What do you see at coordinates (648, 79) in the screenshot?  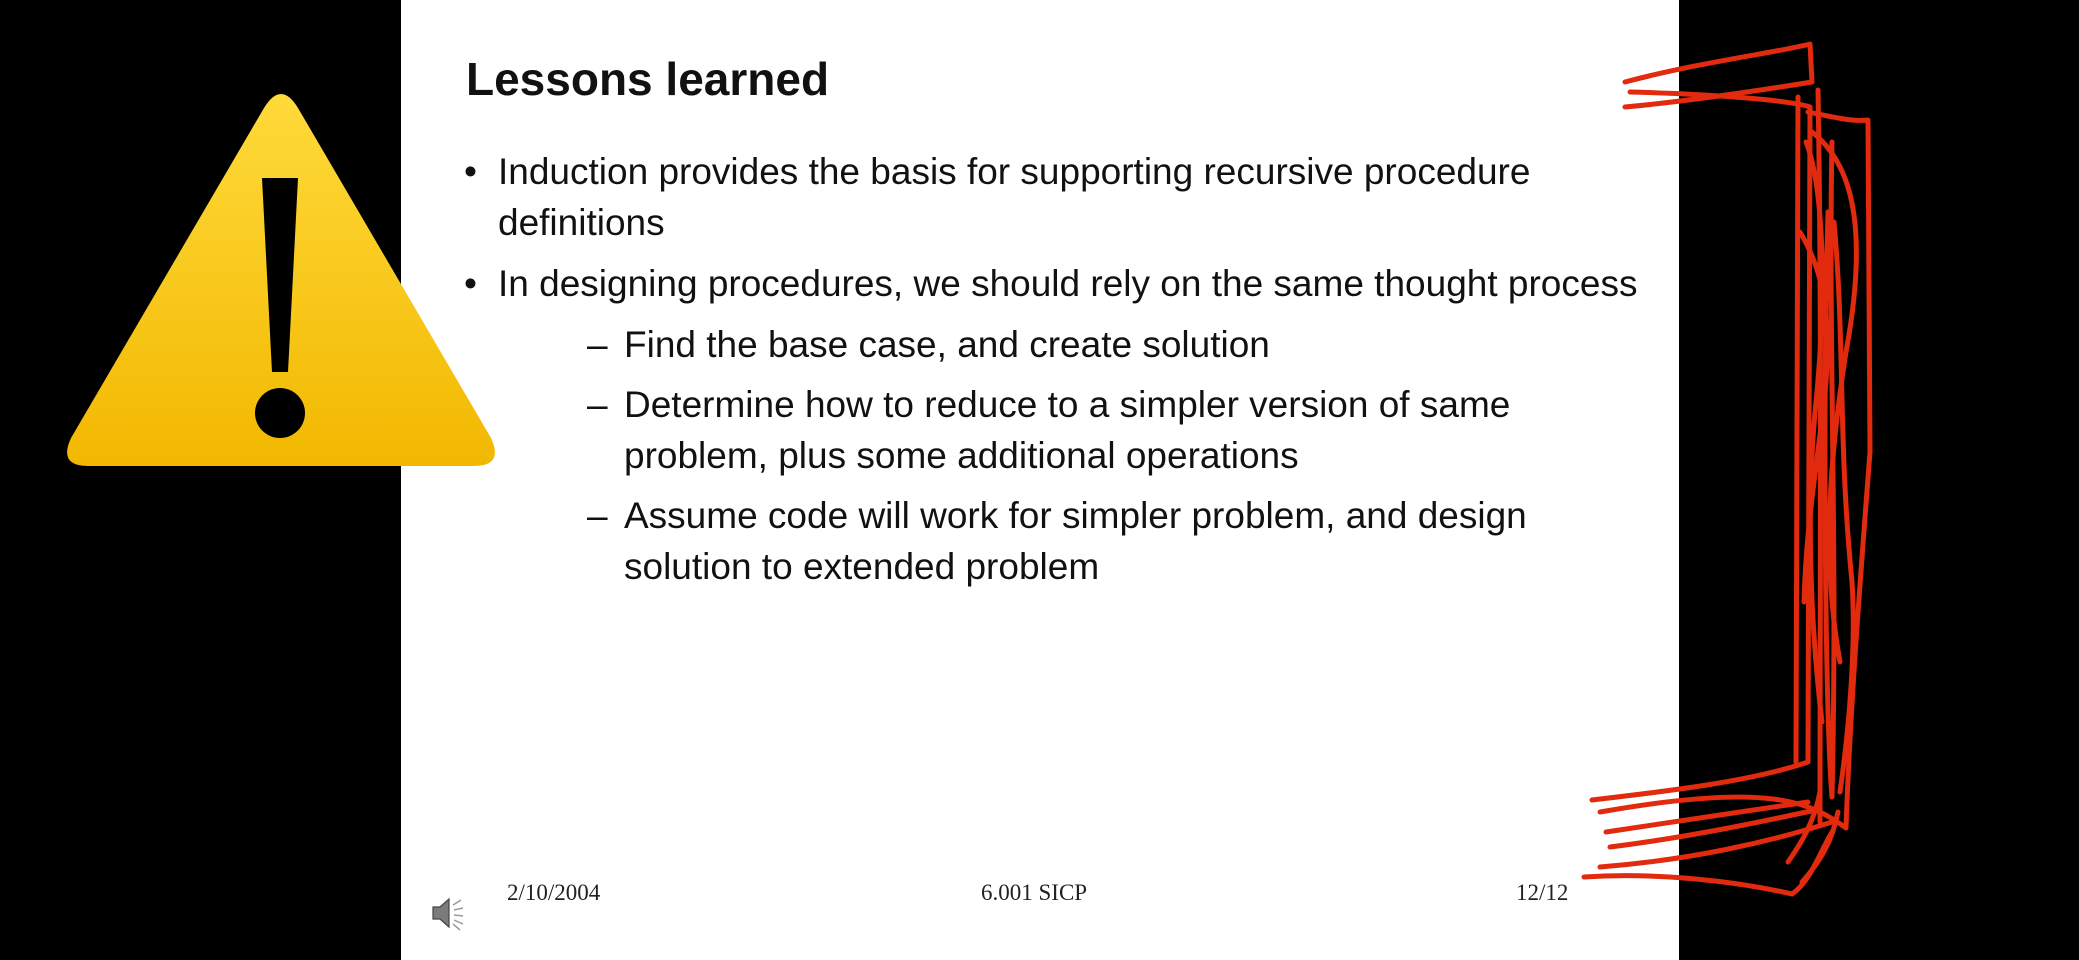 I see `slide-title: Lessons learned` at bounding box center [648, 79].